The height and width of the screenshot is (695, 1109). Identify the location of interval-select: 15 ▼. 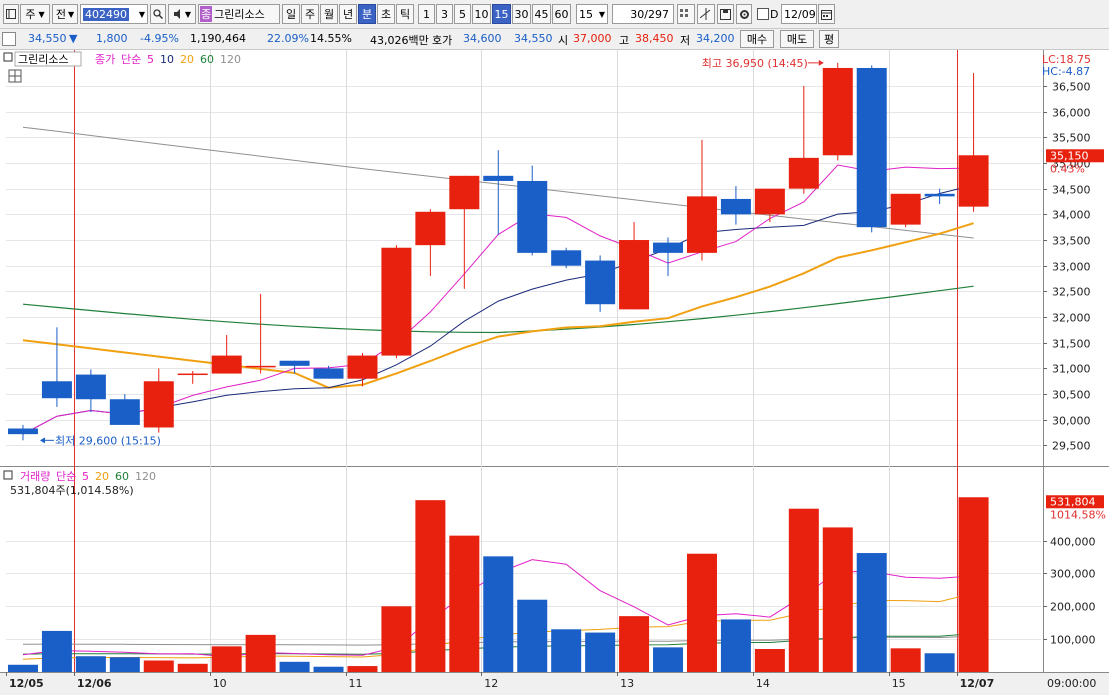
(592, 14).